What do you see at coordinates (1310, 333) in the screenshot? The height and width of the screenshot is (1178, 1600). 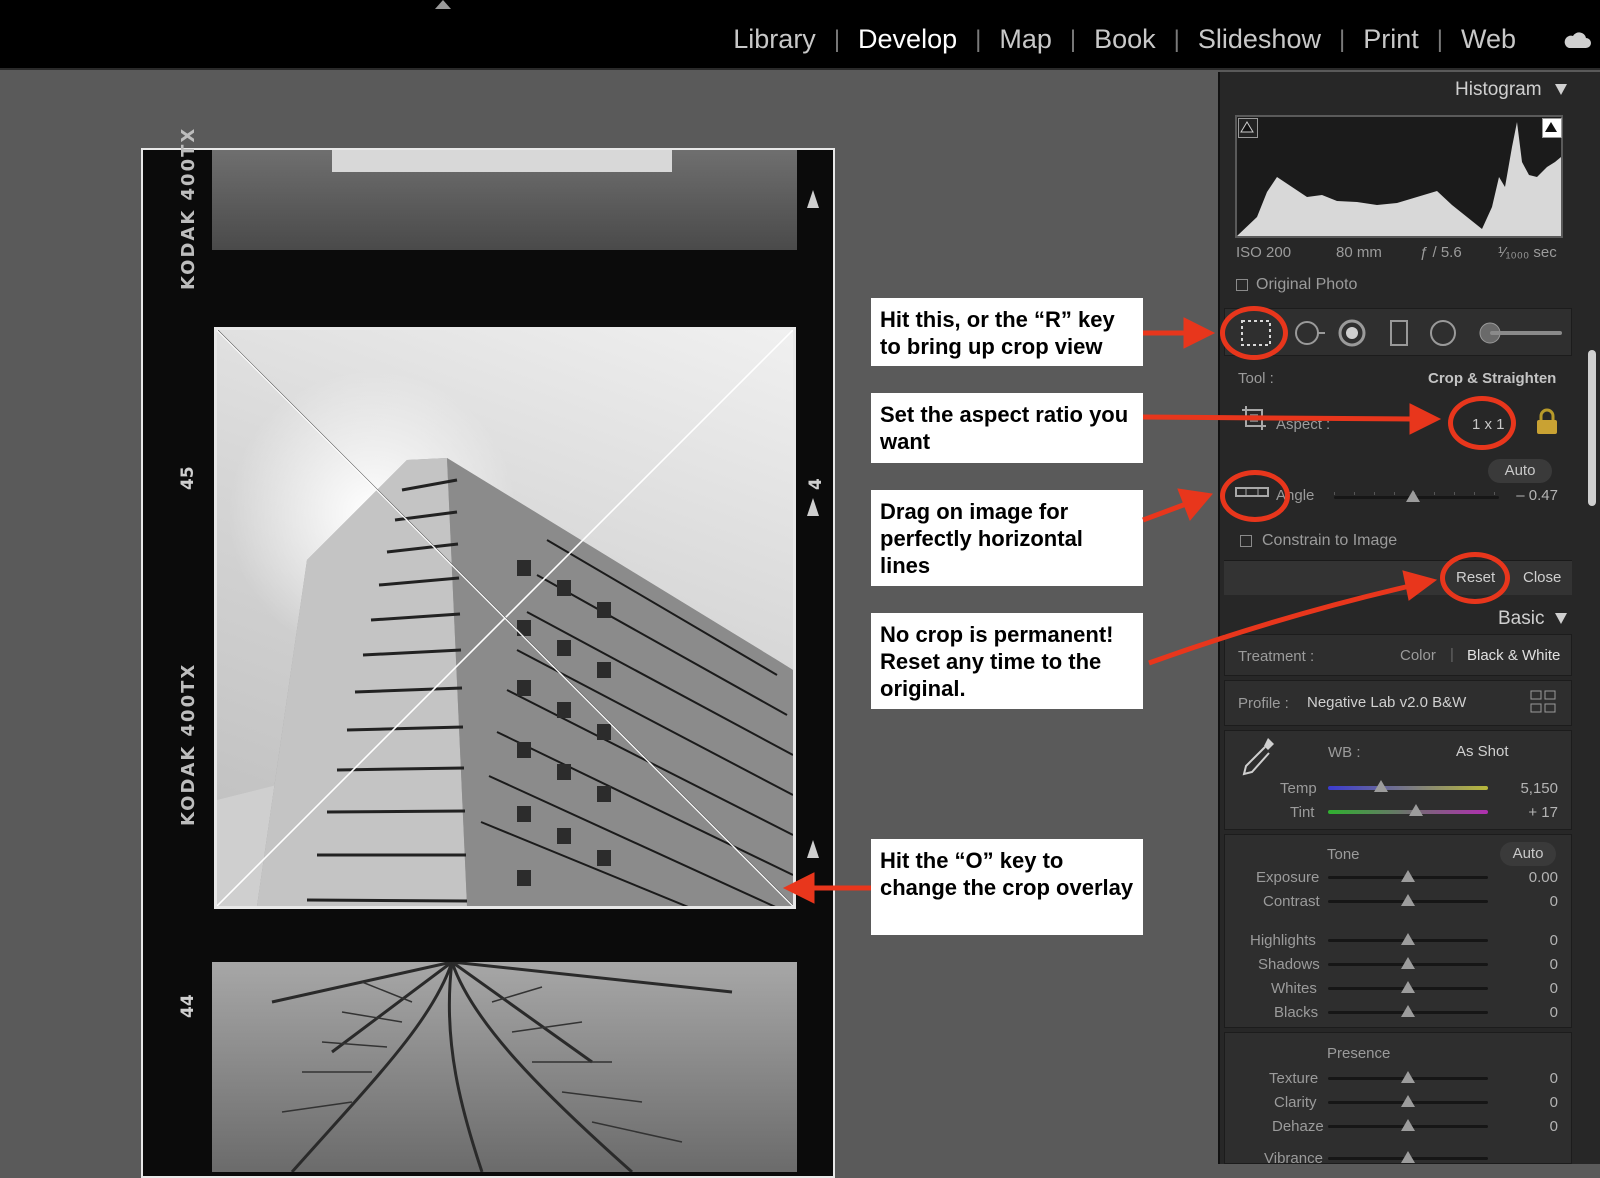 I see `spot-removal-tool-icon` at bounding box center [1310, 333].